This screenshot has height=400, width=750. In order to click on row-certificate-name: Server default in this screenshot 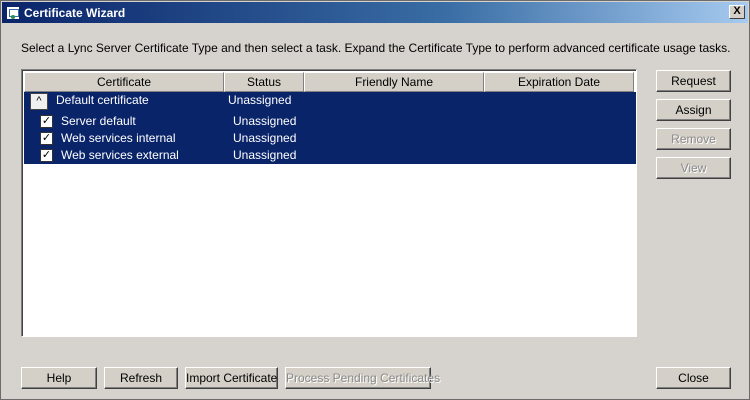, I will do `click(98, 121)`.